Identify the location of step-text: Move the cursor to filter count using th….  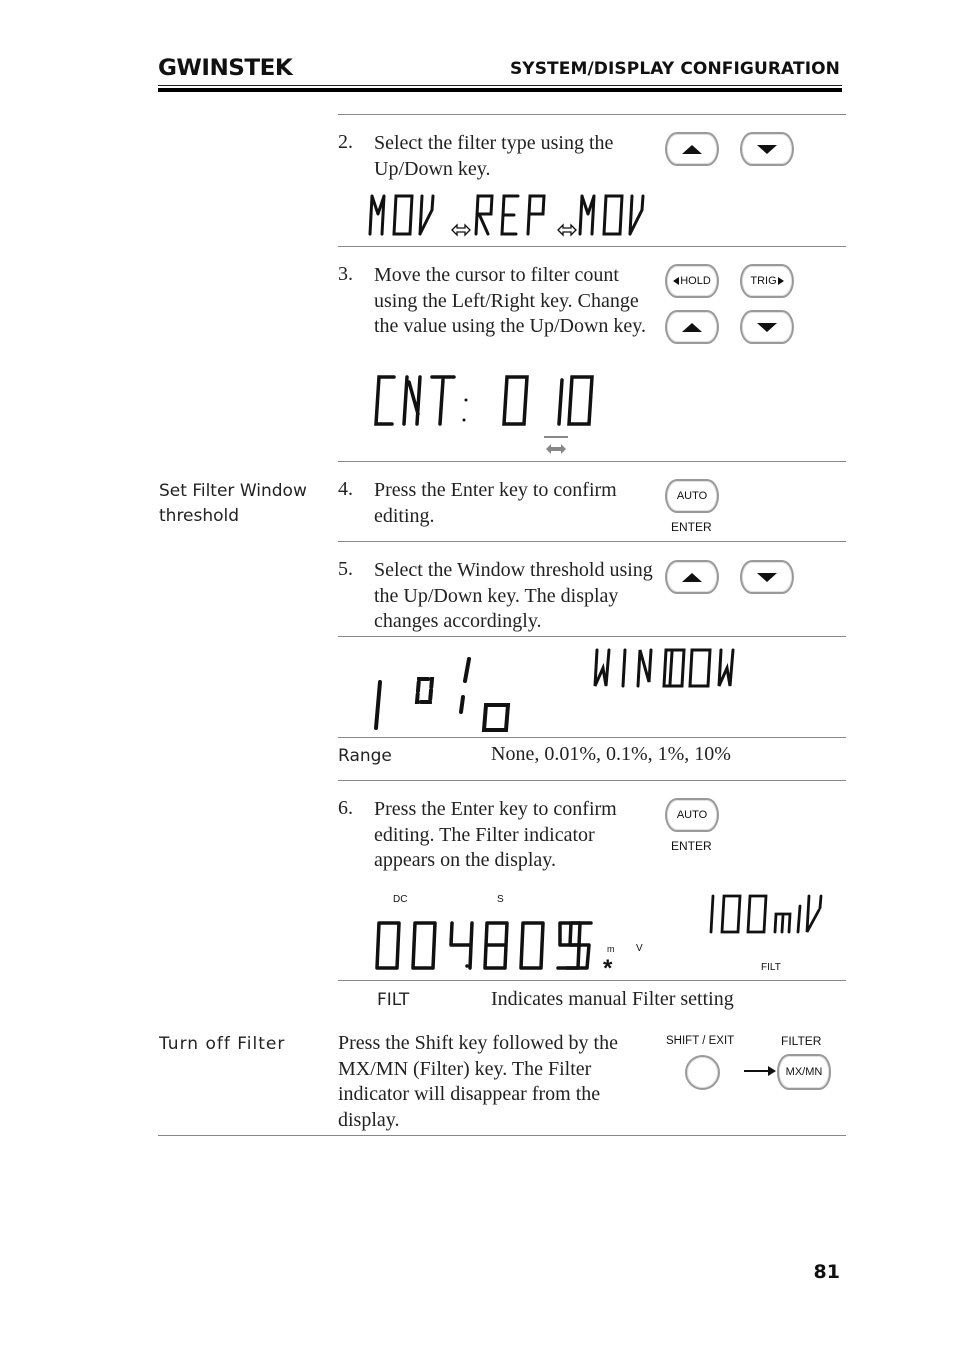
(510, 300).